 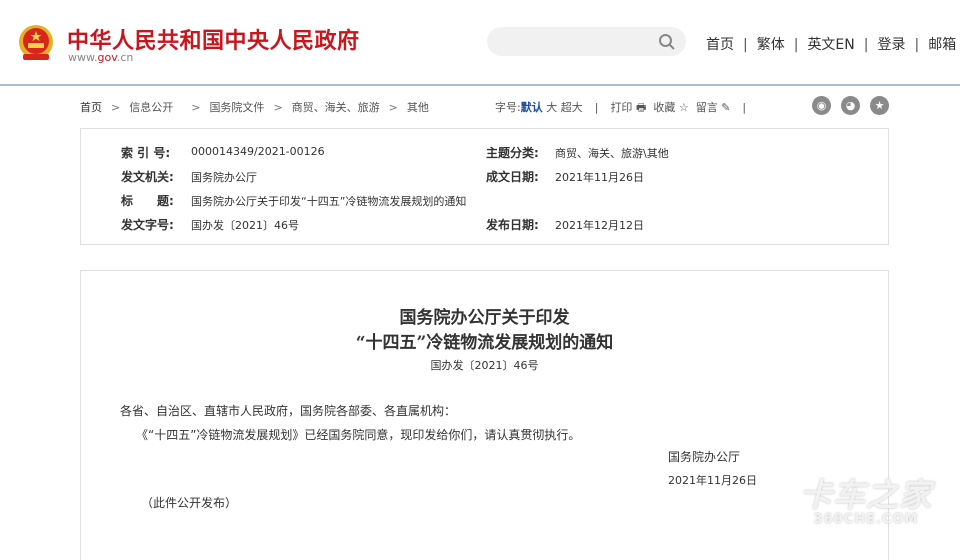 What do you see at coordinates (258, 151) in the screenshot?
I see `index-value: 000014349/2021-00126` at bounding box center [258, 151].